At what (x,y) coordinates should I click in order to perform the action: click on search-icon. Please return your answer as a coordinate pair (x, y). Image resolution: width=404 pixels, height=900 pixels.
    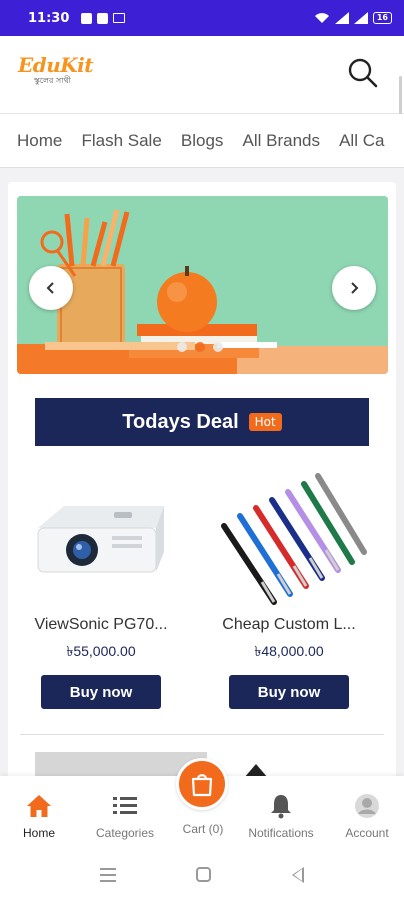
    Looking at the image, I should click on (363, 73).